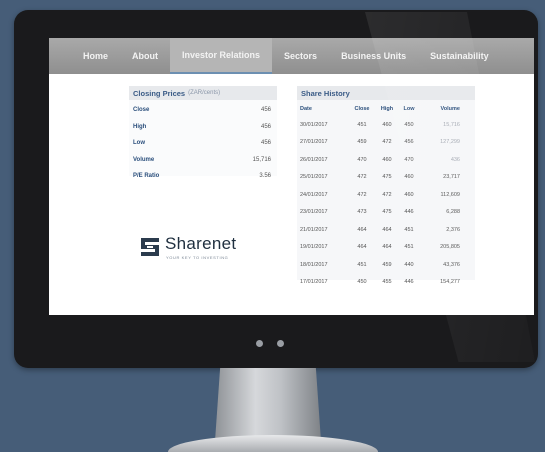 The height and width of the screenshot is (452, 545). I want to click on logo-tagline: YOUR KEY TO INVESTING, so click(197, 257).